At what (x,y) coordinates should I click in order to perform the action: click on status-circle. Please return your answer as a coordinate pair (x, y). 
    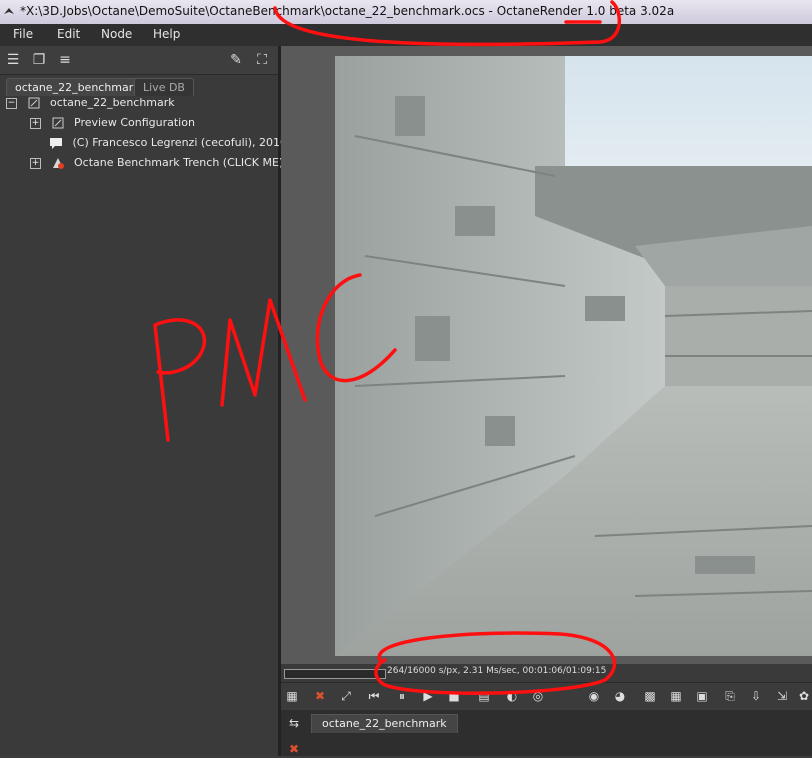
    Looking at the image, I should click on (495, 663).